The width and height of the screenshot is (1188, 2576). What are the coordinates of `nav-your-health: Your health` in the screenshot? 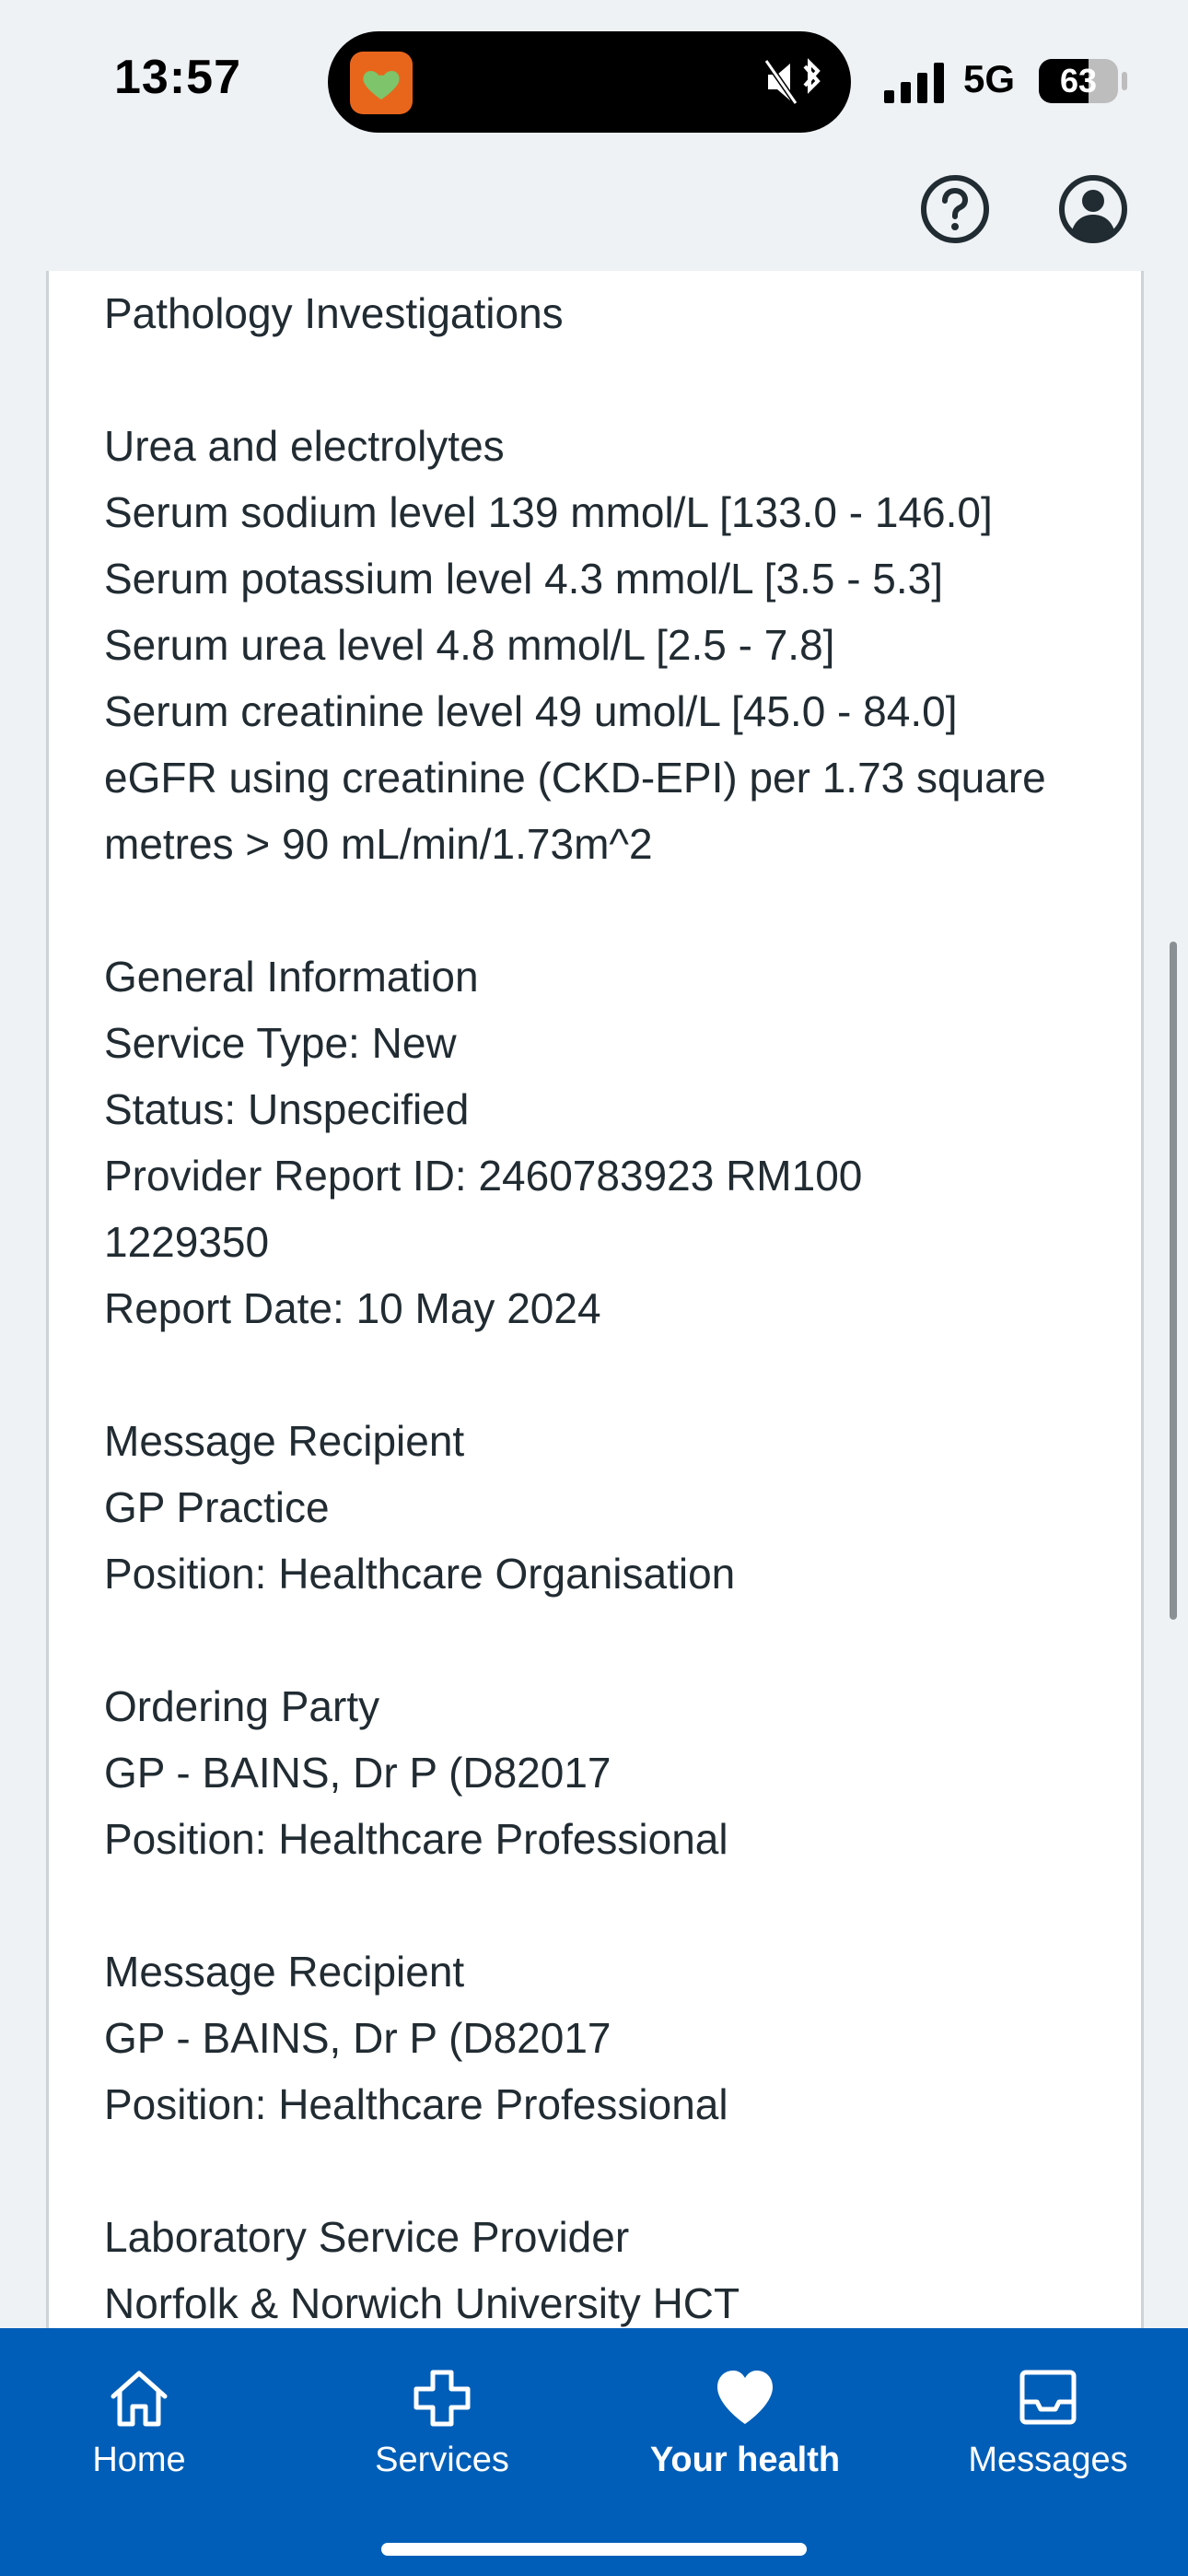 It's located at (745, 2434).